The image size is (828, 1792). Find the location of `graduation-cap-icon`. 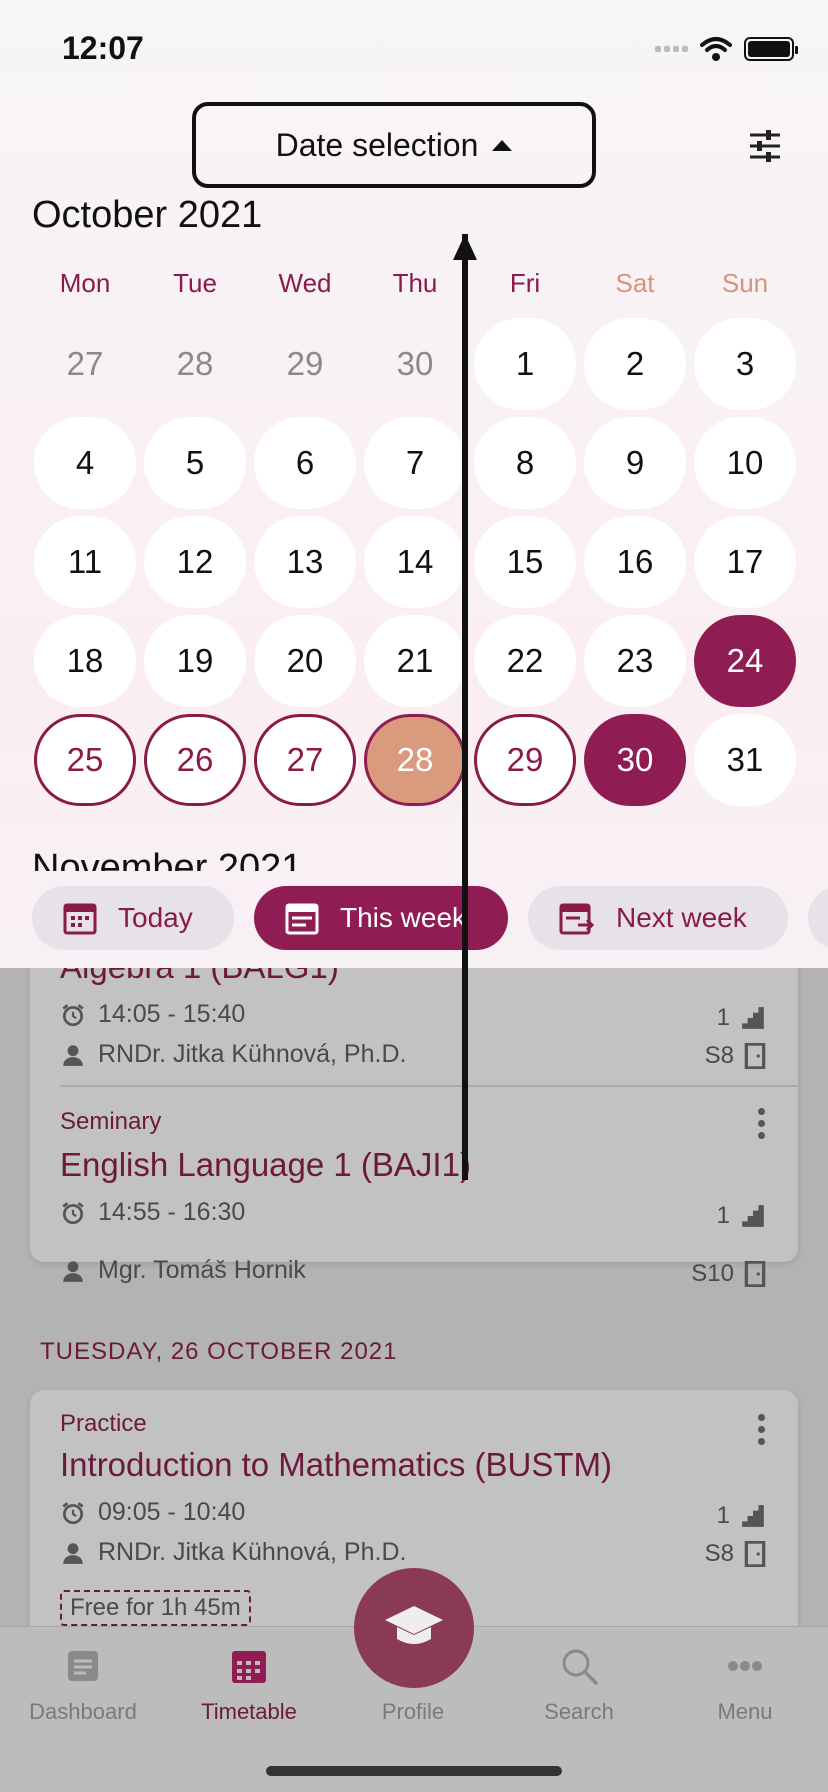

graduation-cap-icon is located at coordinates (414, 1625).